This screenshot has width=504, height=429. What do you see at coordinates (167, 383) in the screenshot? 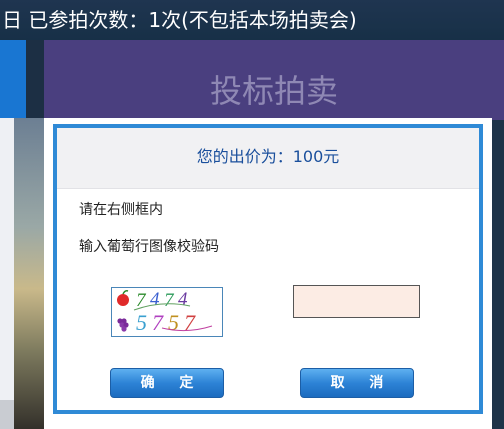
I see `confirm-button: 确 定` at bounding box center [167, 383].